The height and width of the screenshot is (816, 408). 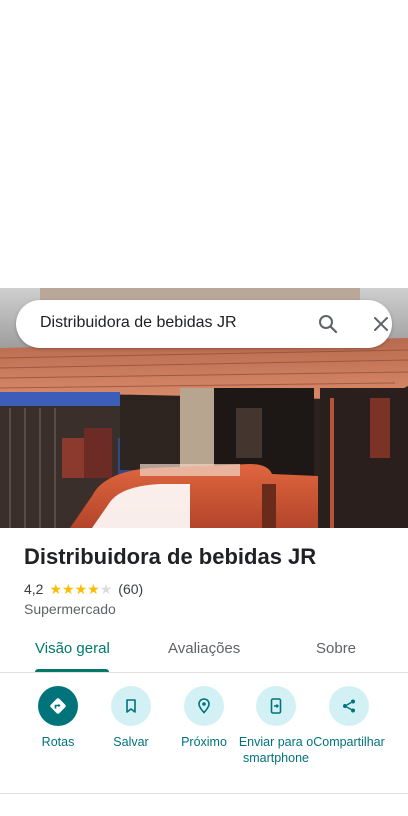 What do you see at coordinates (58, 742) in the screenshot?
I see `directions-label: Rotas` at bounding box center [58, 742].